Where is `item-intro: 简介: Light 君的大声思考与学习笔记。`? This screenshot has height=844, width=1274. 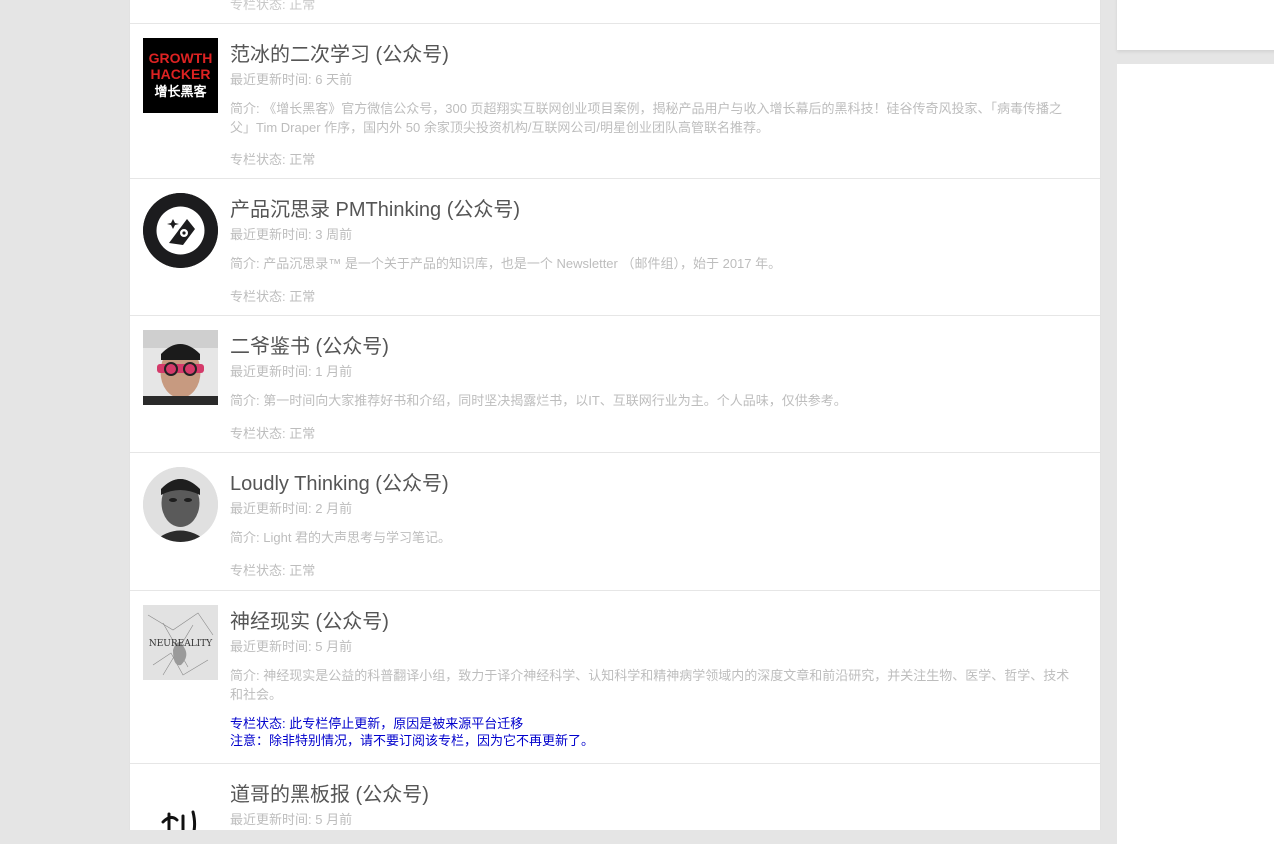 item-intro: 简介: Light 君的大声思考与学习笔记。 is located at coordinates (341, 537).